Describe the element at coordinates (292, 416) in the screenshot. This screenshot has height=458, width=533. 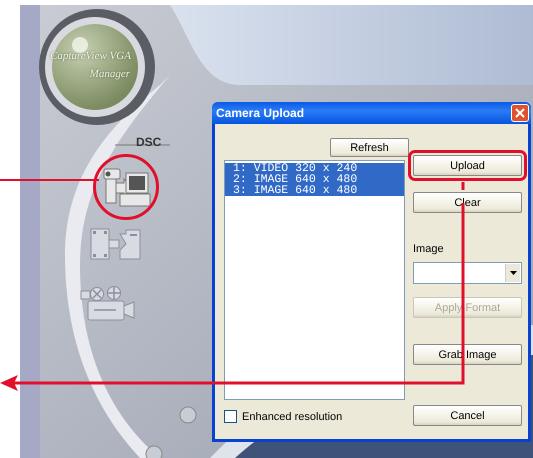
I see `checkbox-label: Enhanced resolution` at that location.